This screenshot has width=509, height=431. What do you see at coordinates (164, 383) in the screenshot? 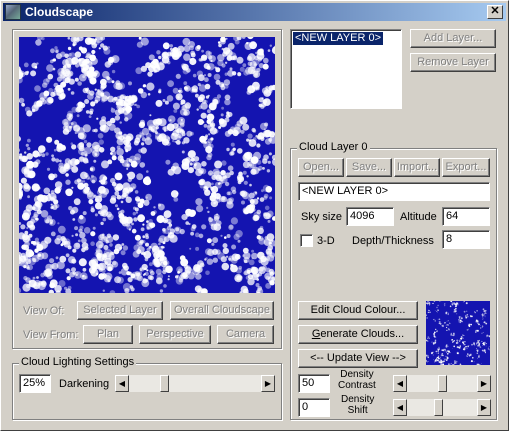
I see `darkening-slider-thumb` at bounding box center [164, 383].